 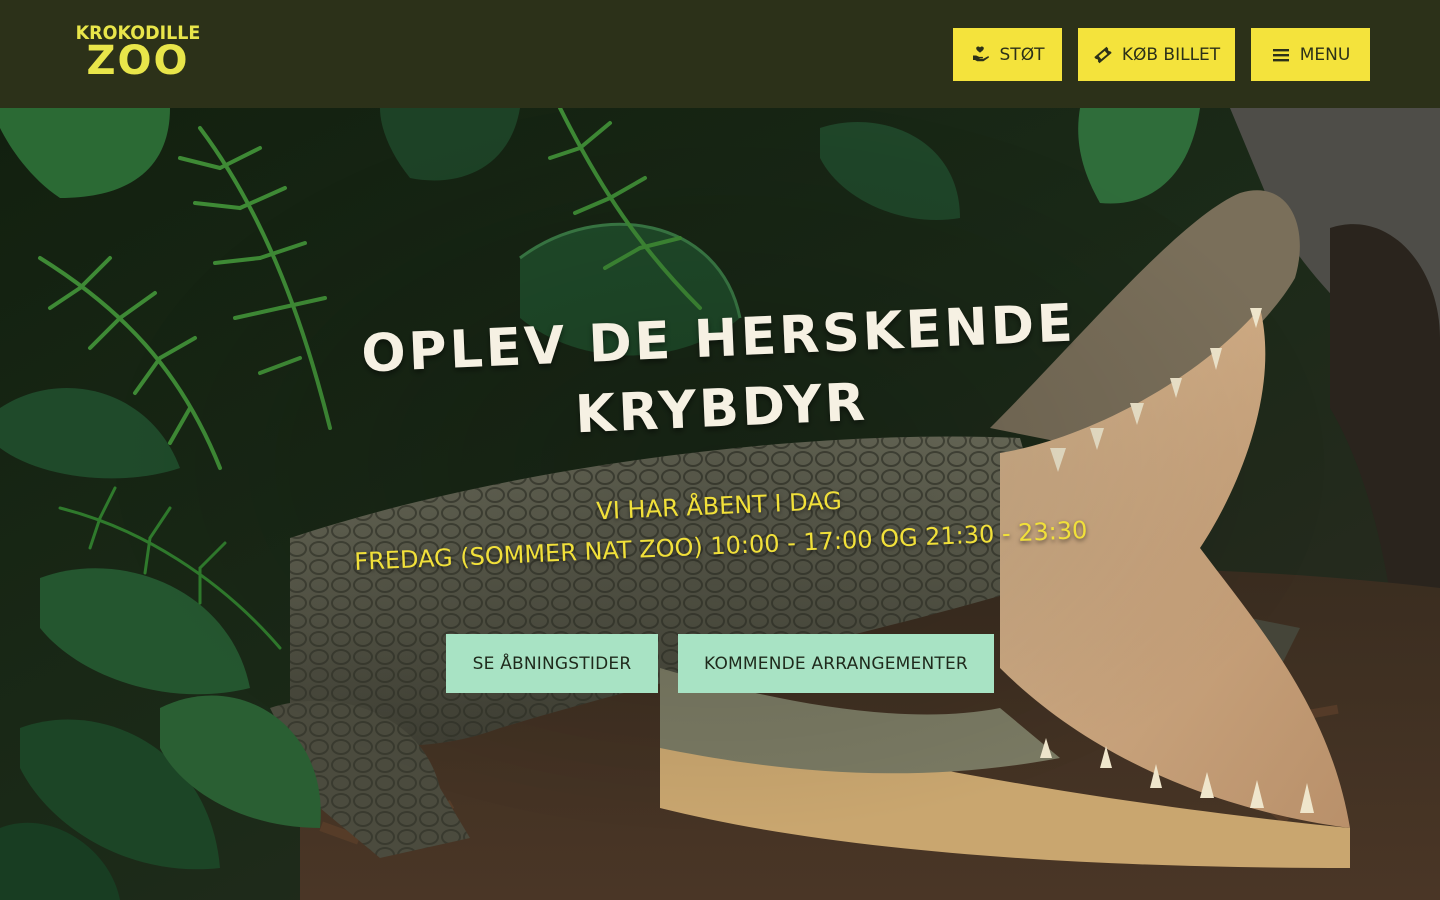 What do you see at coordinates (1103, 55) in the screenshot?
I see `ticket-icon` at bounding box center [1103, 55].